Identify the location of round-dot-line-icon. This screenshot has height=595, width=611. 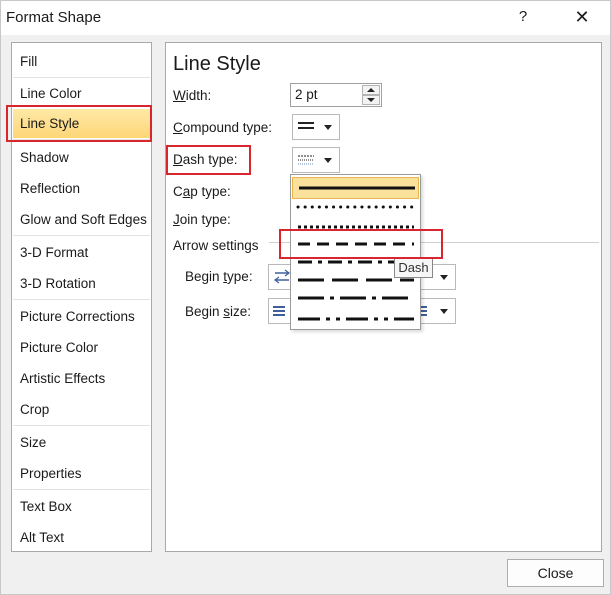
(356, 207).